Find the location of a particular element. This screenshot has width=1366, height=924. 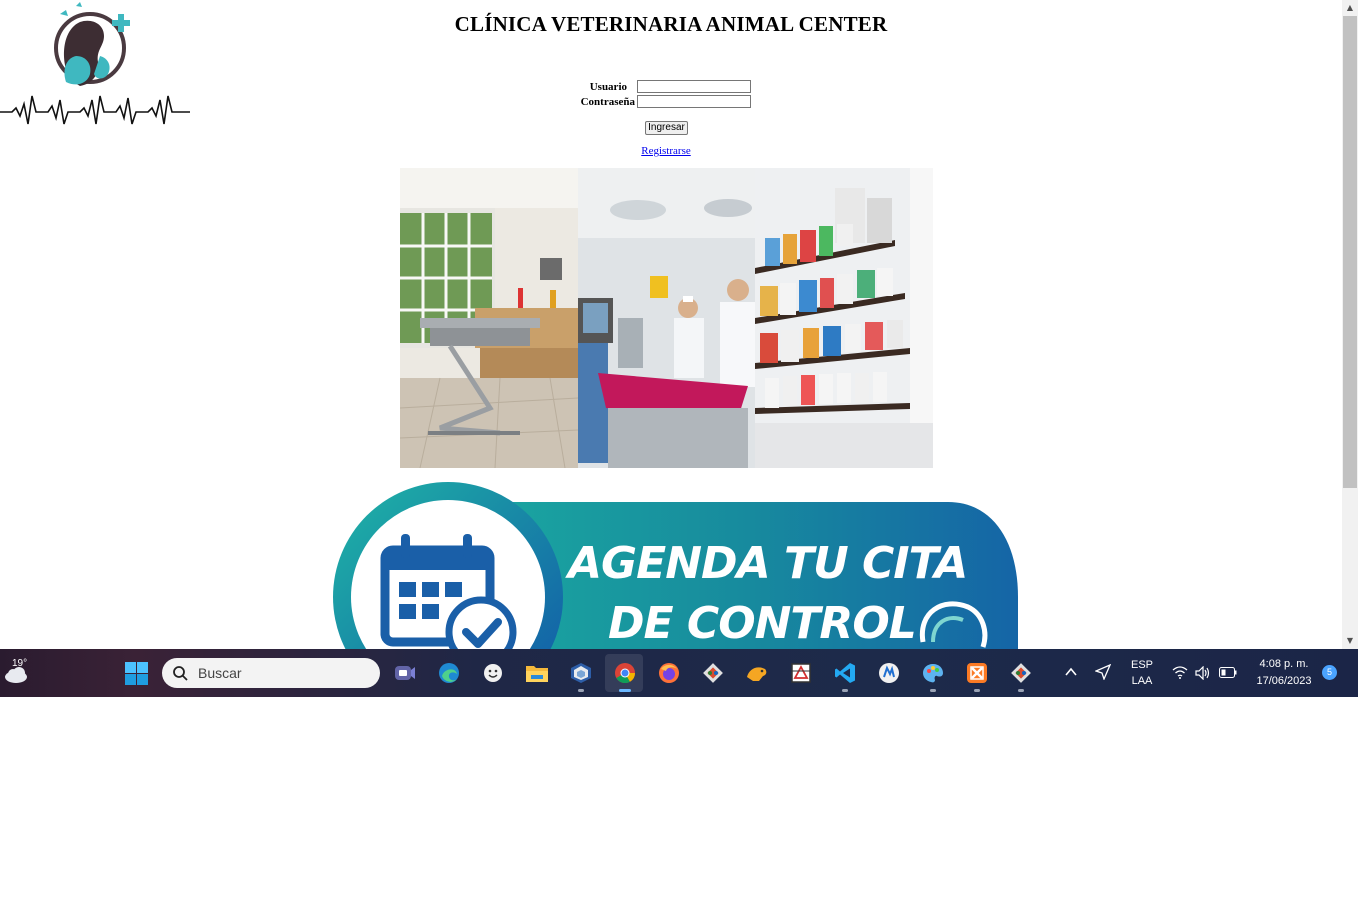

search-icon is located at coordinates (180, 673).